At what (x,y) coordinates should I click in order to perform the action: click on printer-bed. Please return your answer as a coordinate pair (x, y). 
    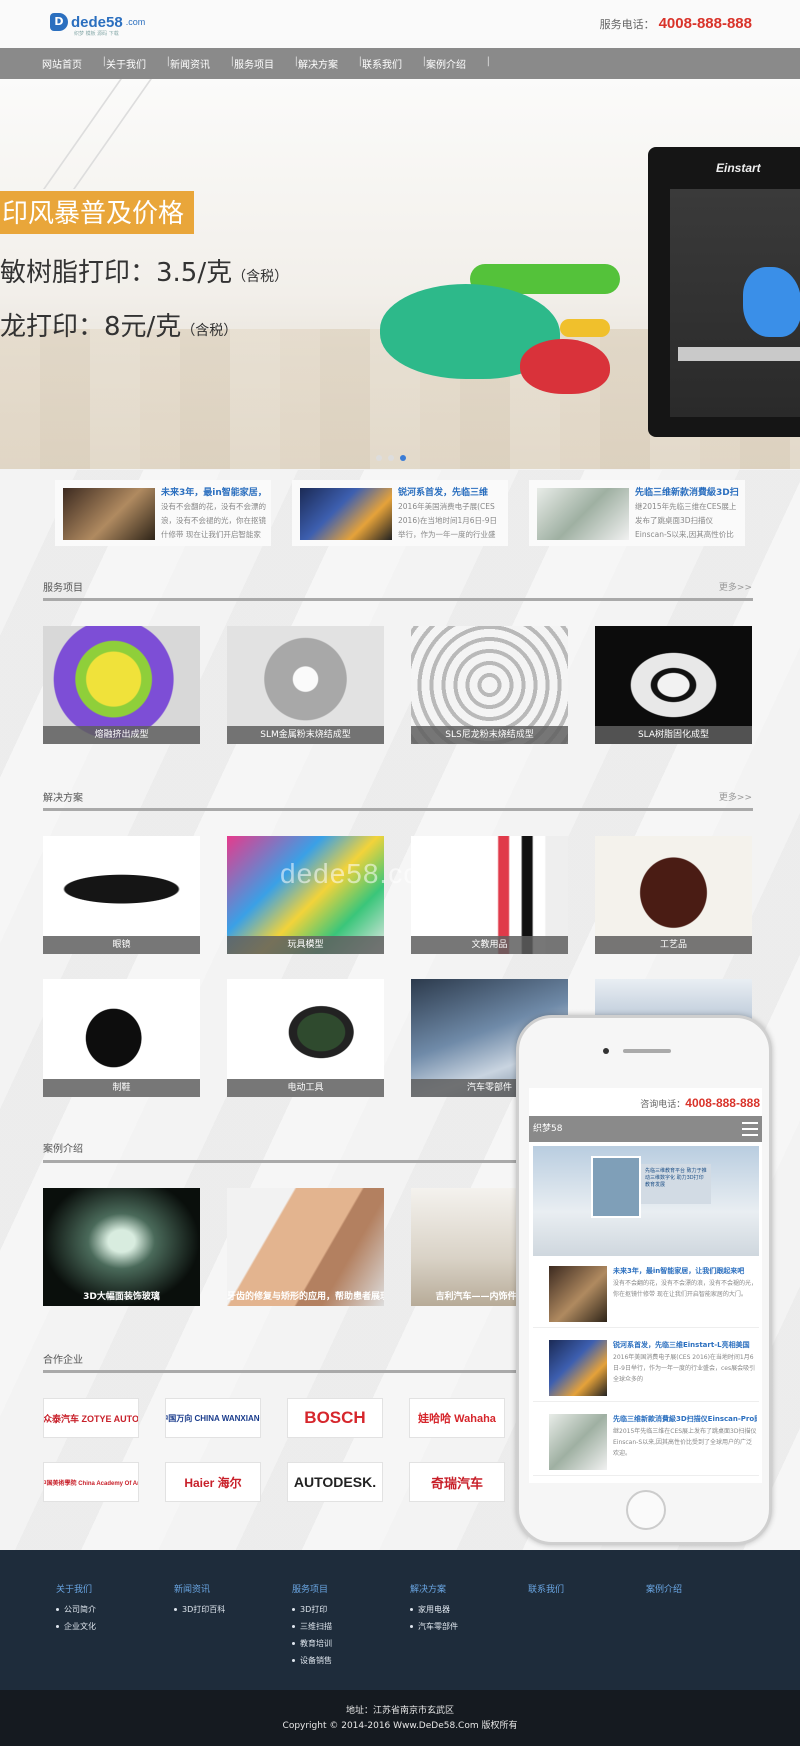
    Looking at the image, I should click on (739, 354).